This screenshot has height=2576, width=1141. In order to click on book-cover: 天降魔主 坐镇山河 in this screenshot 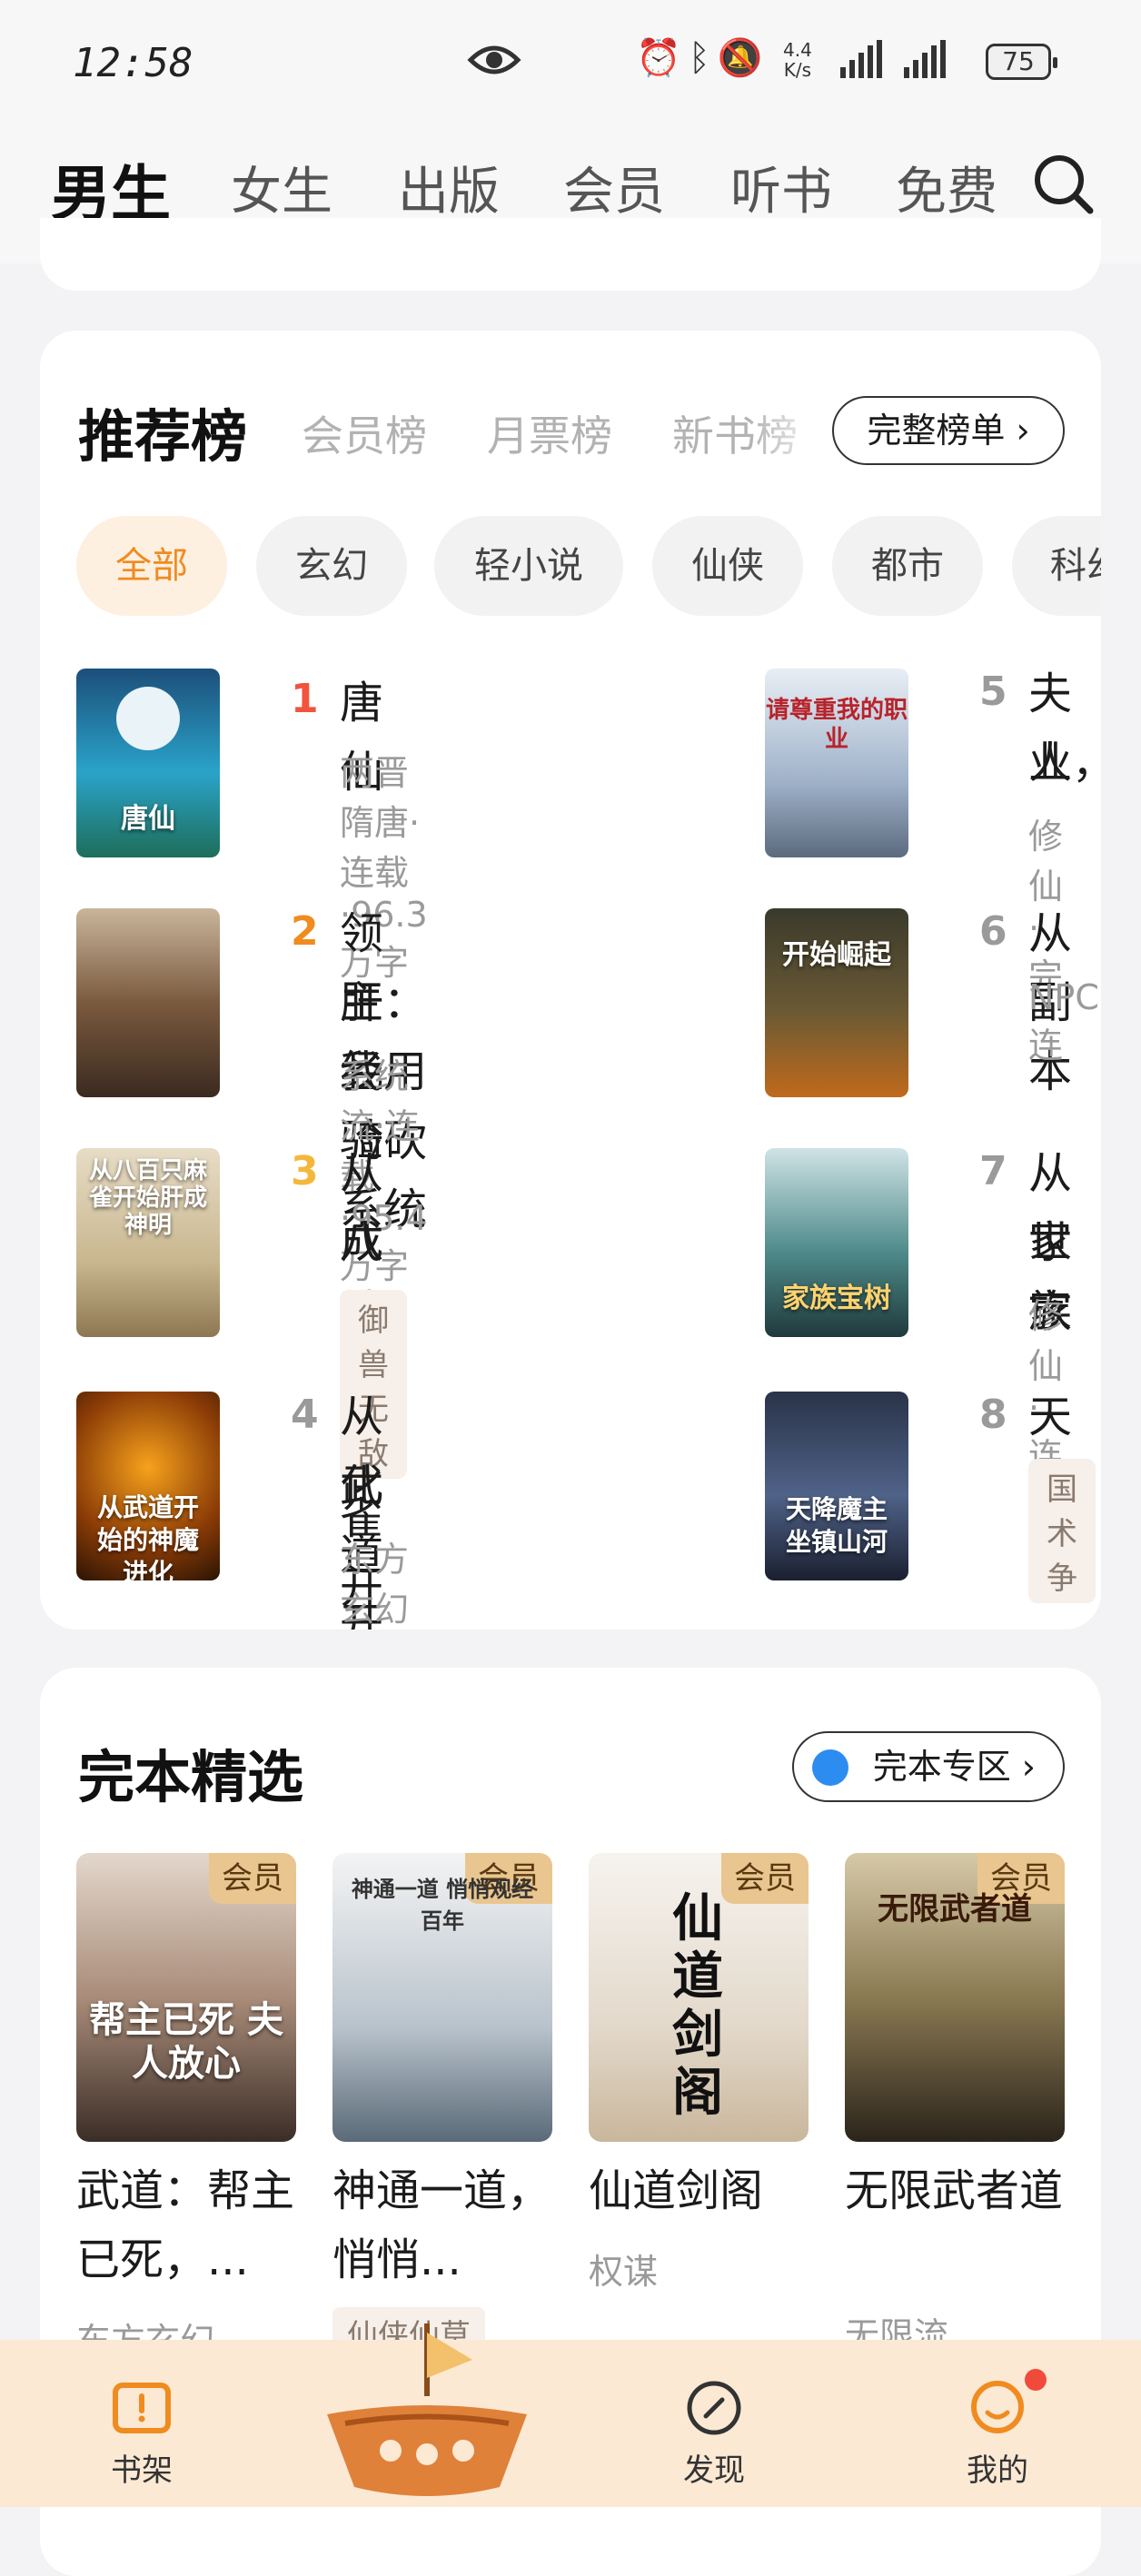, I will do `click(836, 1486)`.